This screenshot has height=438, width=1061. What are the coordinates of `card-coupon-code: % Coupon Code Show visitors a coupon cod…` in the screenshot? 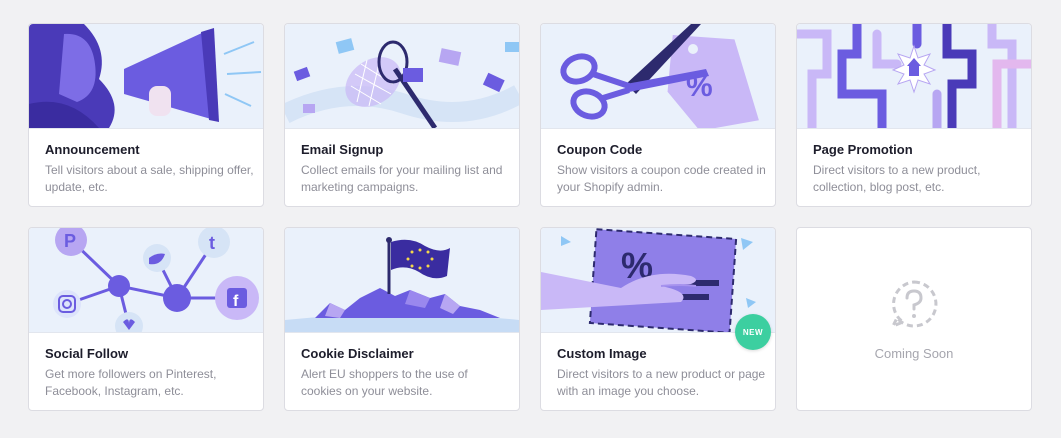 It's located at (658, 115).